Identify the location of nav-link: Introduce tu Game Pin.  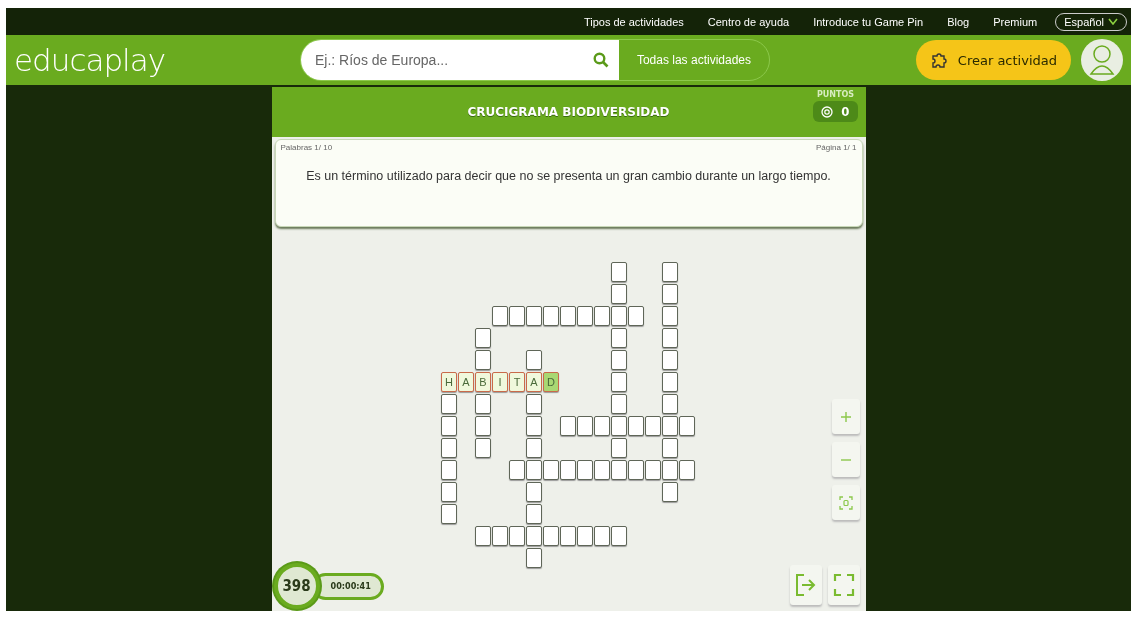
(868, 21).